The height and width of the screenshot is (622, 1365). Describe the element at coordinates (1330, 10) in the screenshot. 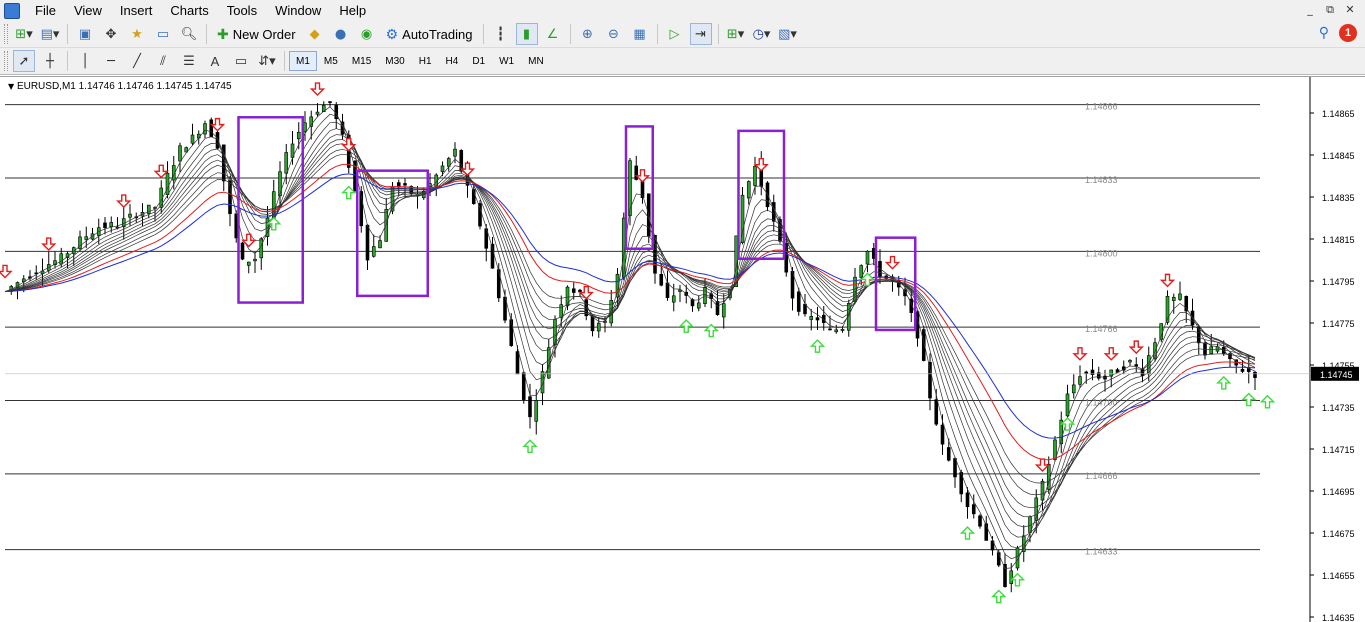

I see `restore-icon: ⧉` at that location.